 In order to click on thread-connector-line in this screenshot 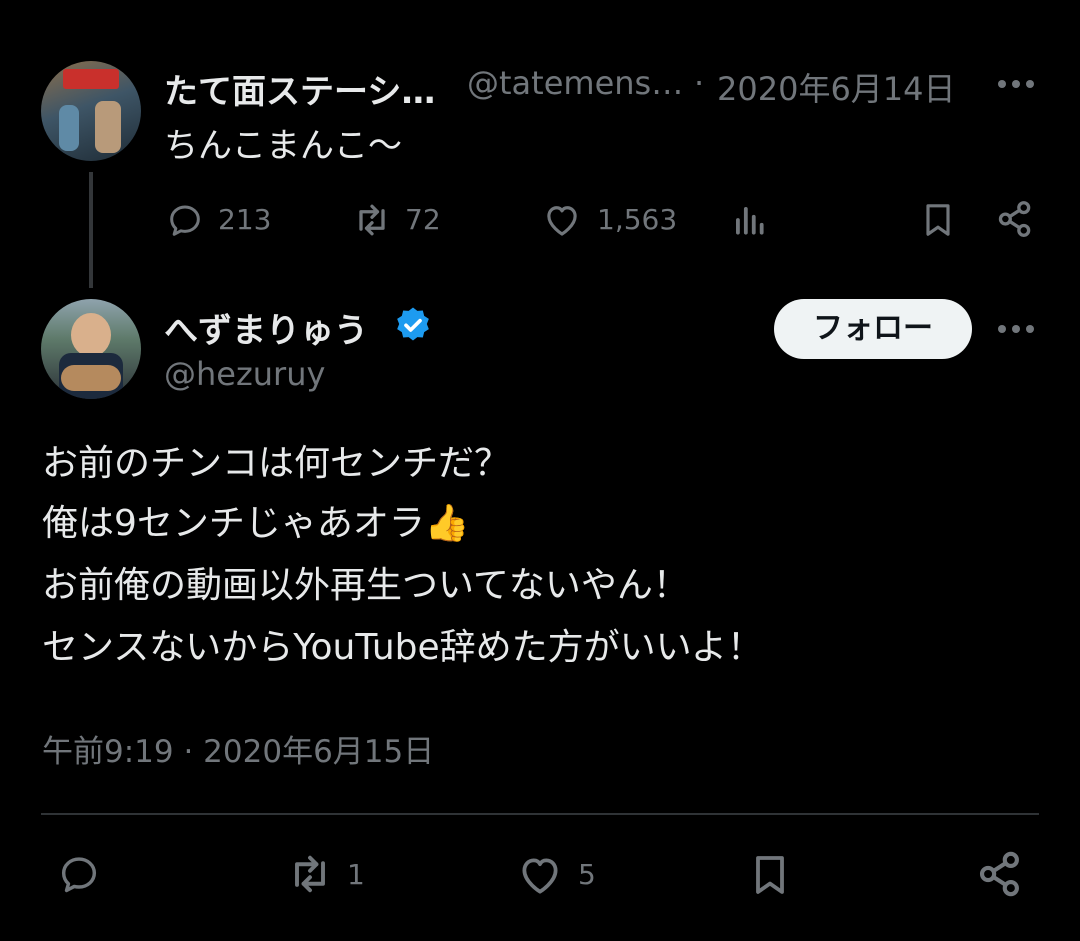, I will do `click(91, 230)`.